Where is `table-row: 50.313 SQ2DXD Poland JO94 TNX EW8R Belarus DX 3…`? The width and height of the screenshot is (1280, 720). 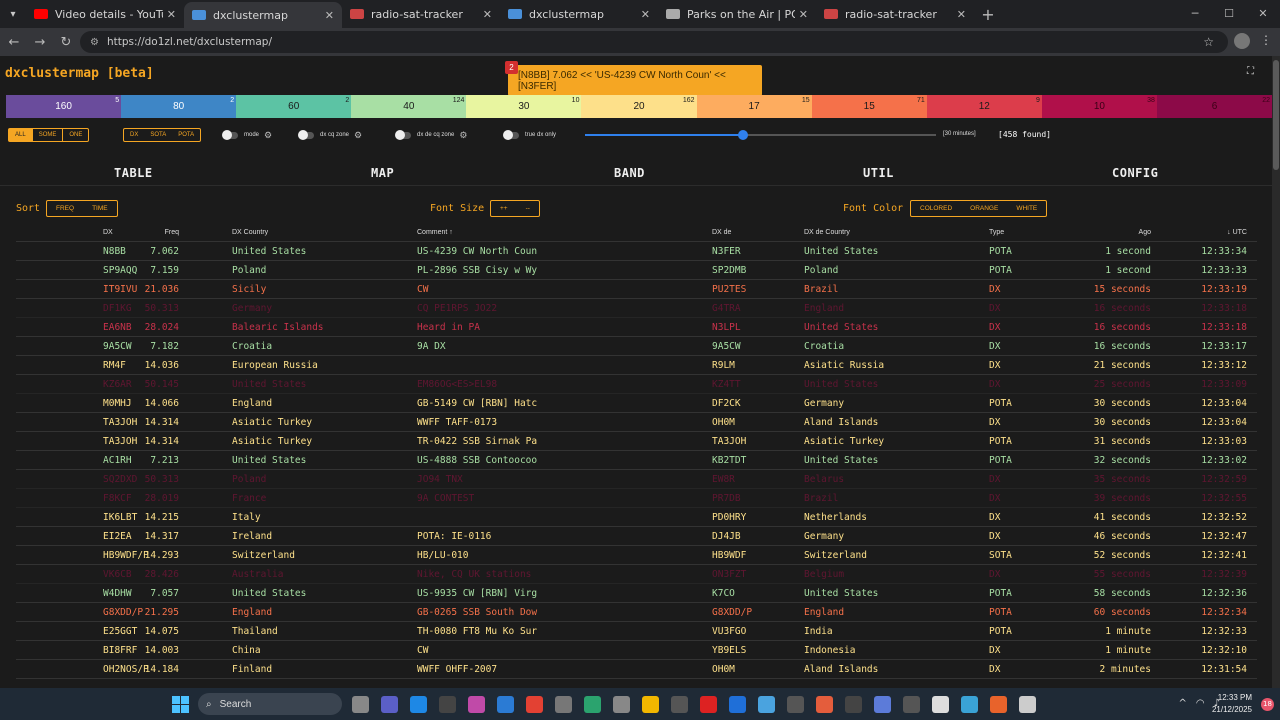 table-row: 50.313 SQ2DXD Poland JO94 TNX EW8R Belarus DX 3… is located at coordinates (636, 479).